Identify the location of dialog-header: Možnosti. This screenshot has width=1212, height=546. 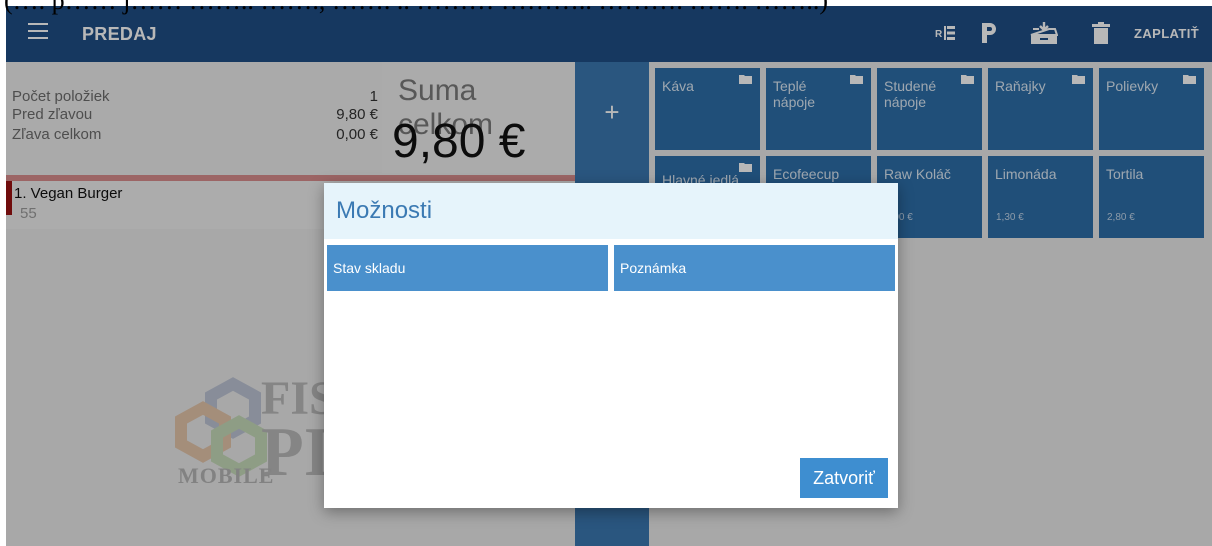
(611, 211).